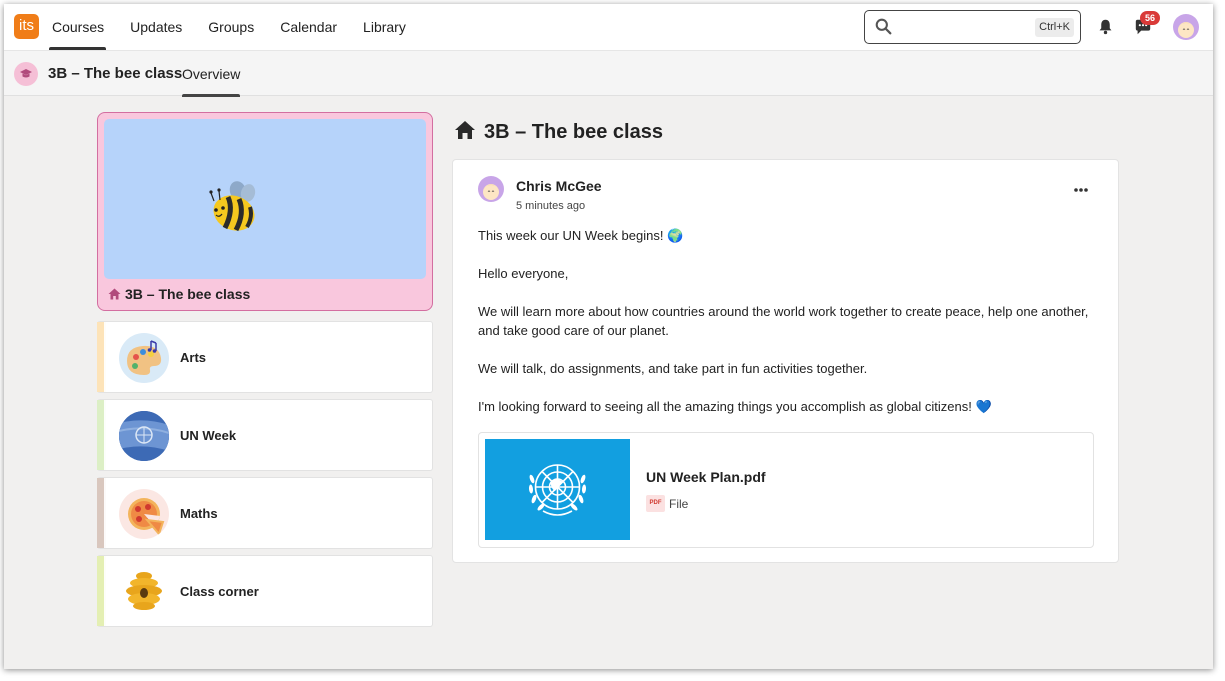  I want to click on main-nav: Courses Updates Groups Calendar Library, so click(230, 27).